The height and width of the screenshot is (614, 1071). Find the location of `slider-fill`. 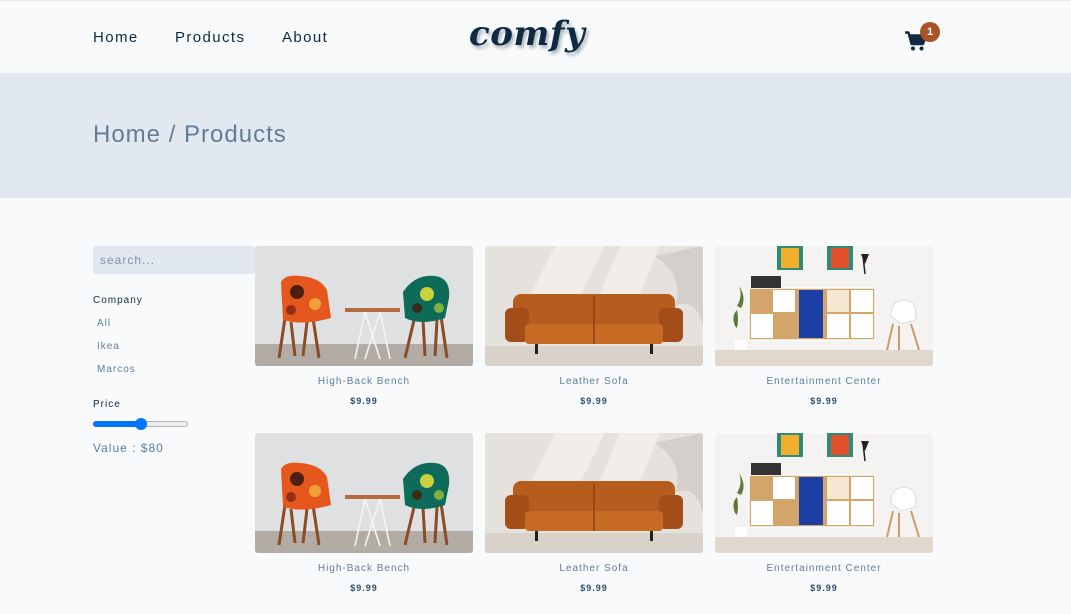

slider-fill is located at coordinates (117, 424).